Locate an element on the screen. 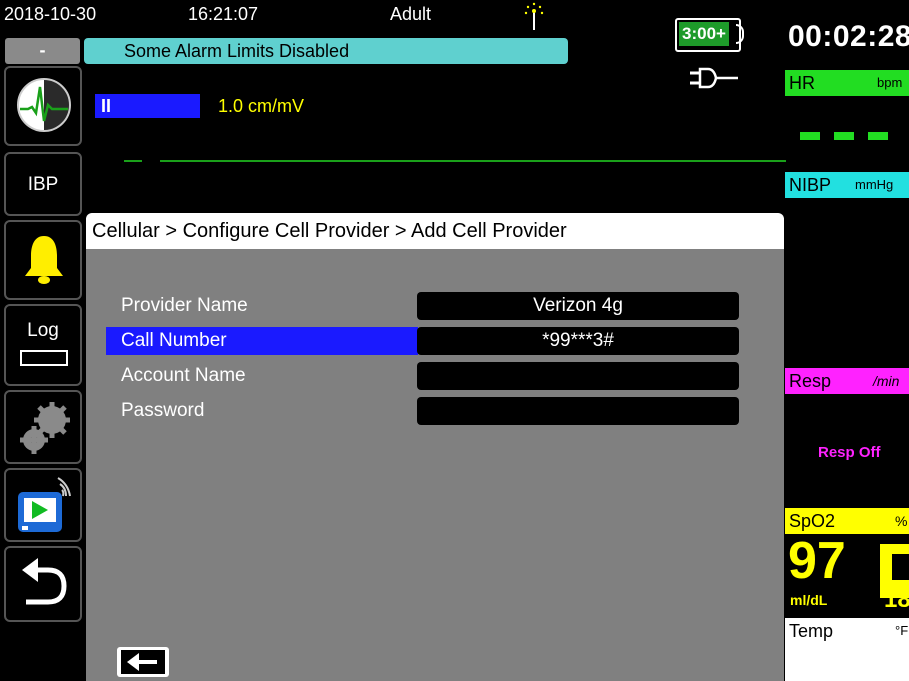 The width and height of the screenshot is (909, 681). power-plug-icon is located at coordinates (715, 78).